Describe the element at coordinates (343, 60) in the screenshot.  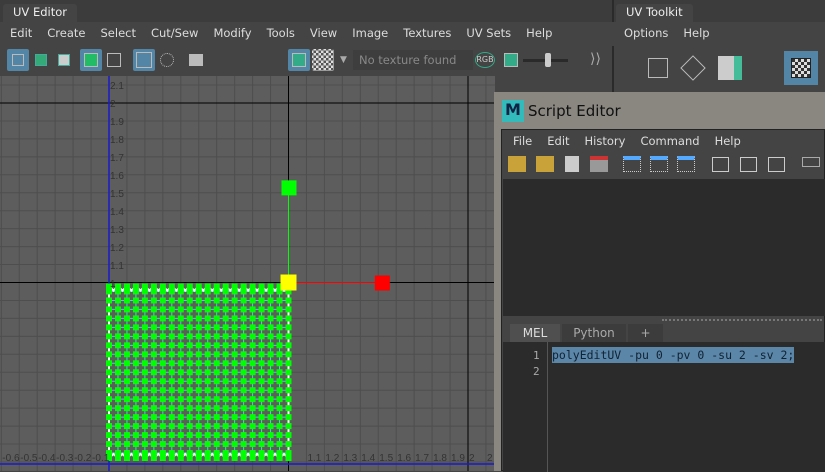
I see `dropdown-arrow-icon: ▼` at that location.